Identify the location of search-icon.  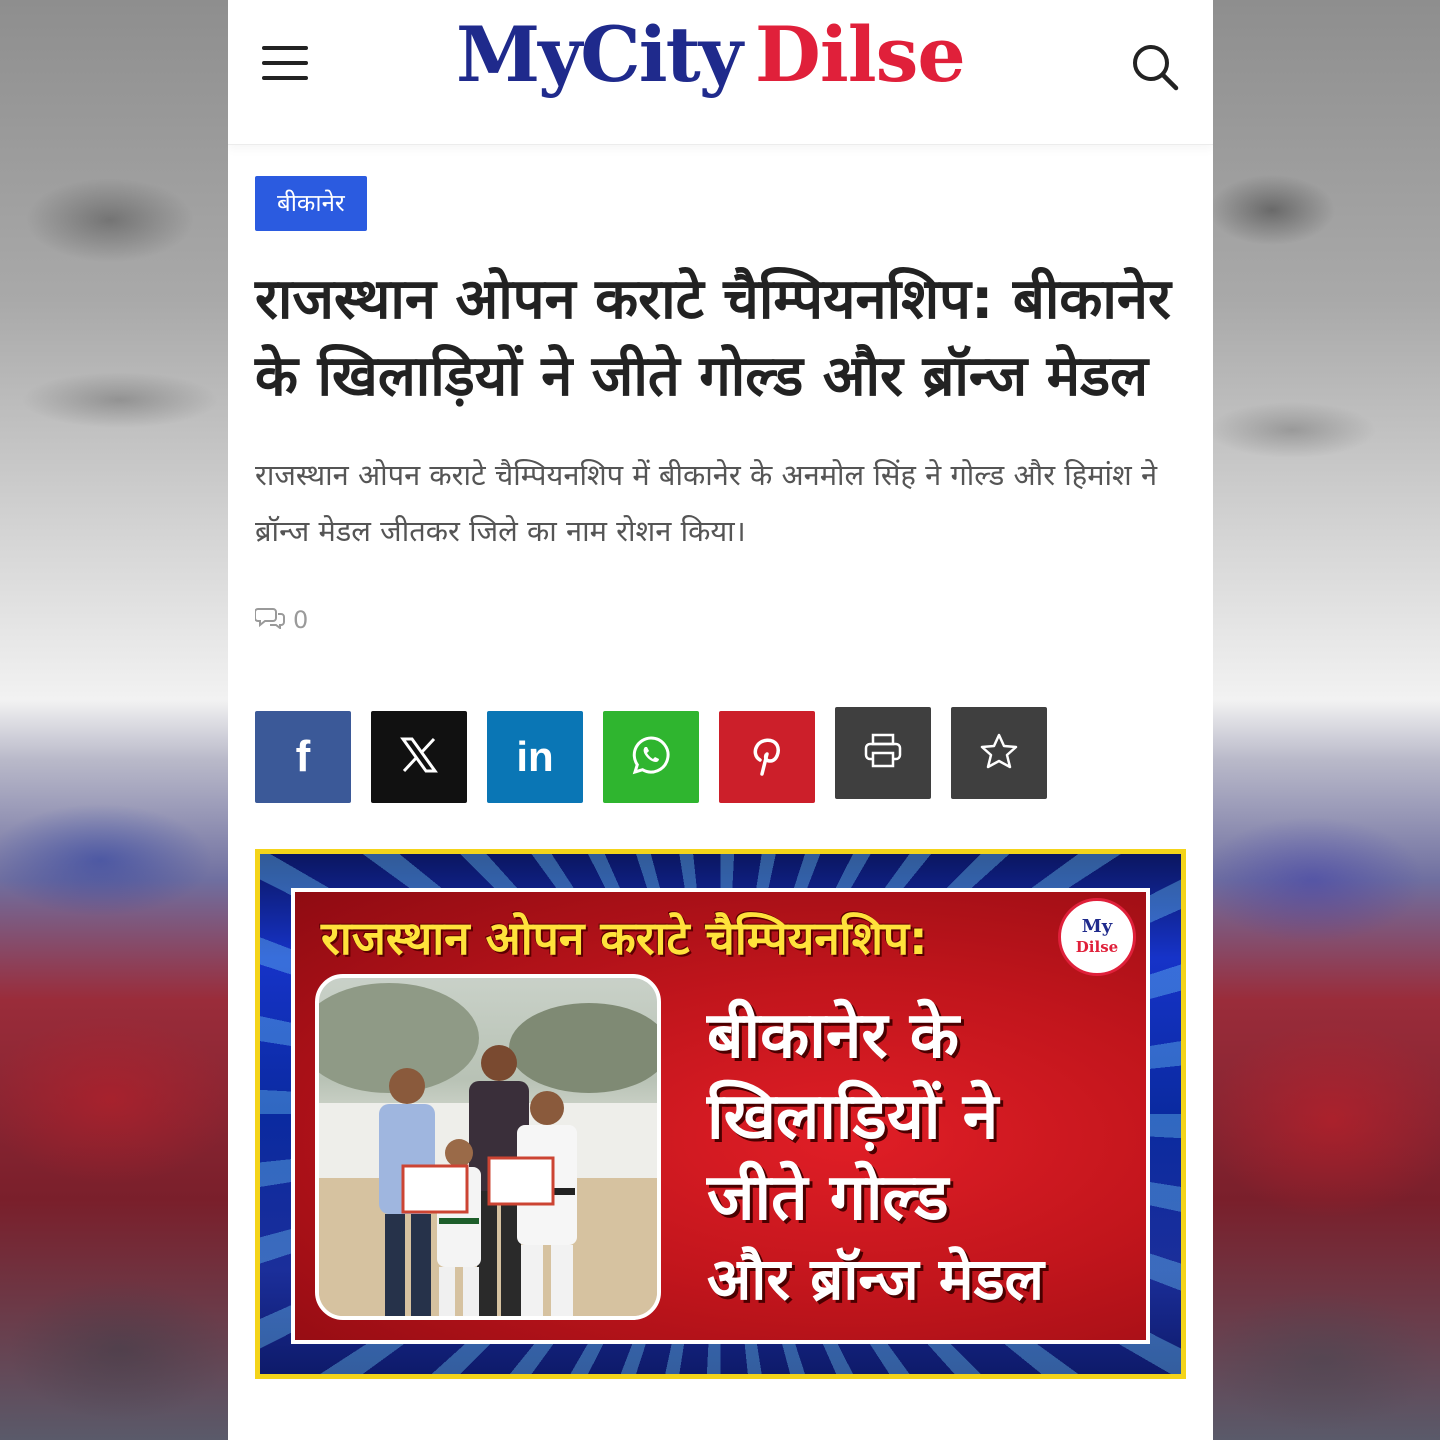
(1155, 67).